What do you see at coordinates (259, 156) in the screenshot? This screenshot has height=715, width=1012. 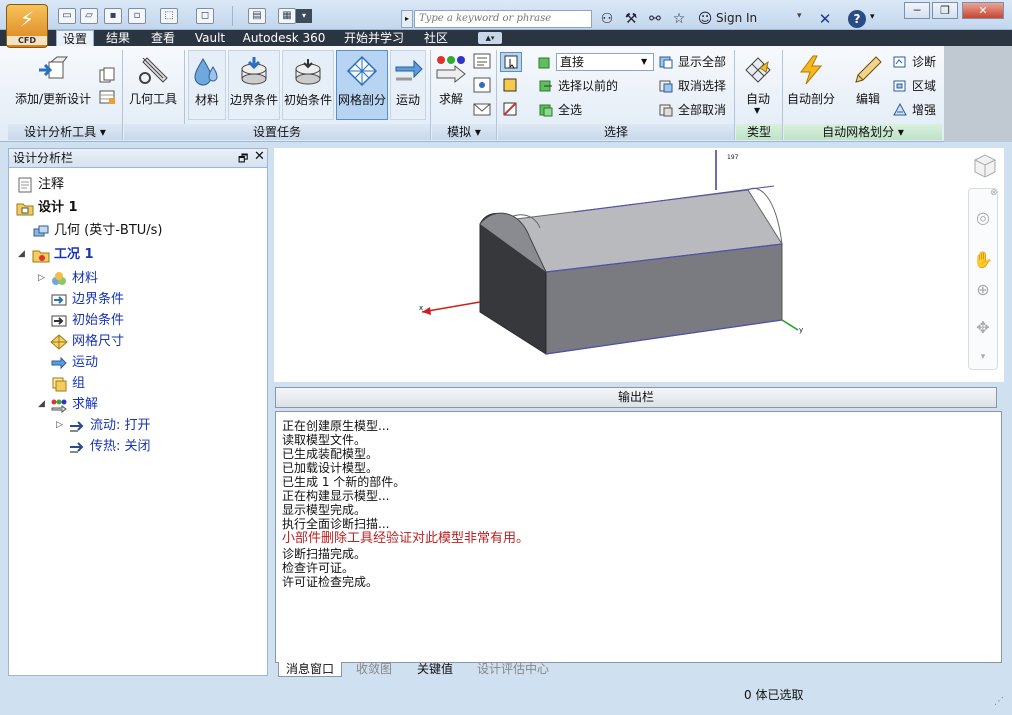 I see `close-panel-icon: ✕` at bounding box center [259, 156].